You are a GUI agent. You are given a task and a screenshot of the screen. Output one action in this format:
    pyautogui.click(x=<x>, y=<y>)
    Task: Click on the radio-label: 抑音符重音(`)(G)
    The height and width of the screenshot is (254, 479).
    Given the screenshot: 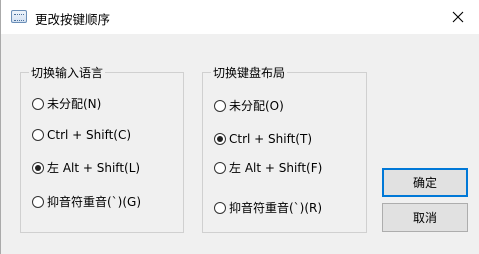 What is the action you would take?
    pyautogui.click(x=94, y=202)
    